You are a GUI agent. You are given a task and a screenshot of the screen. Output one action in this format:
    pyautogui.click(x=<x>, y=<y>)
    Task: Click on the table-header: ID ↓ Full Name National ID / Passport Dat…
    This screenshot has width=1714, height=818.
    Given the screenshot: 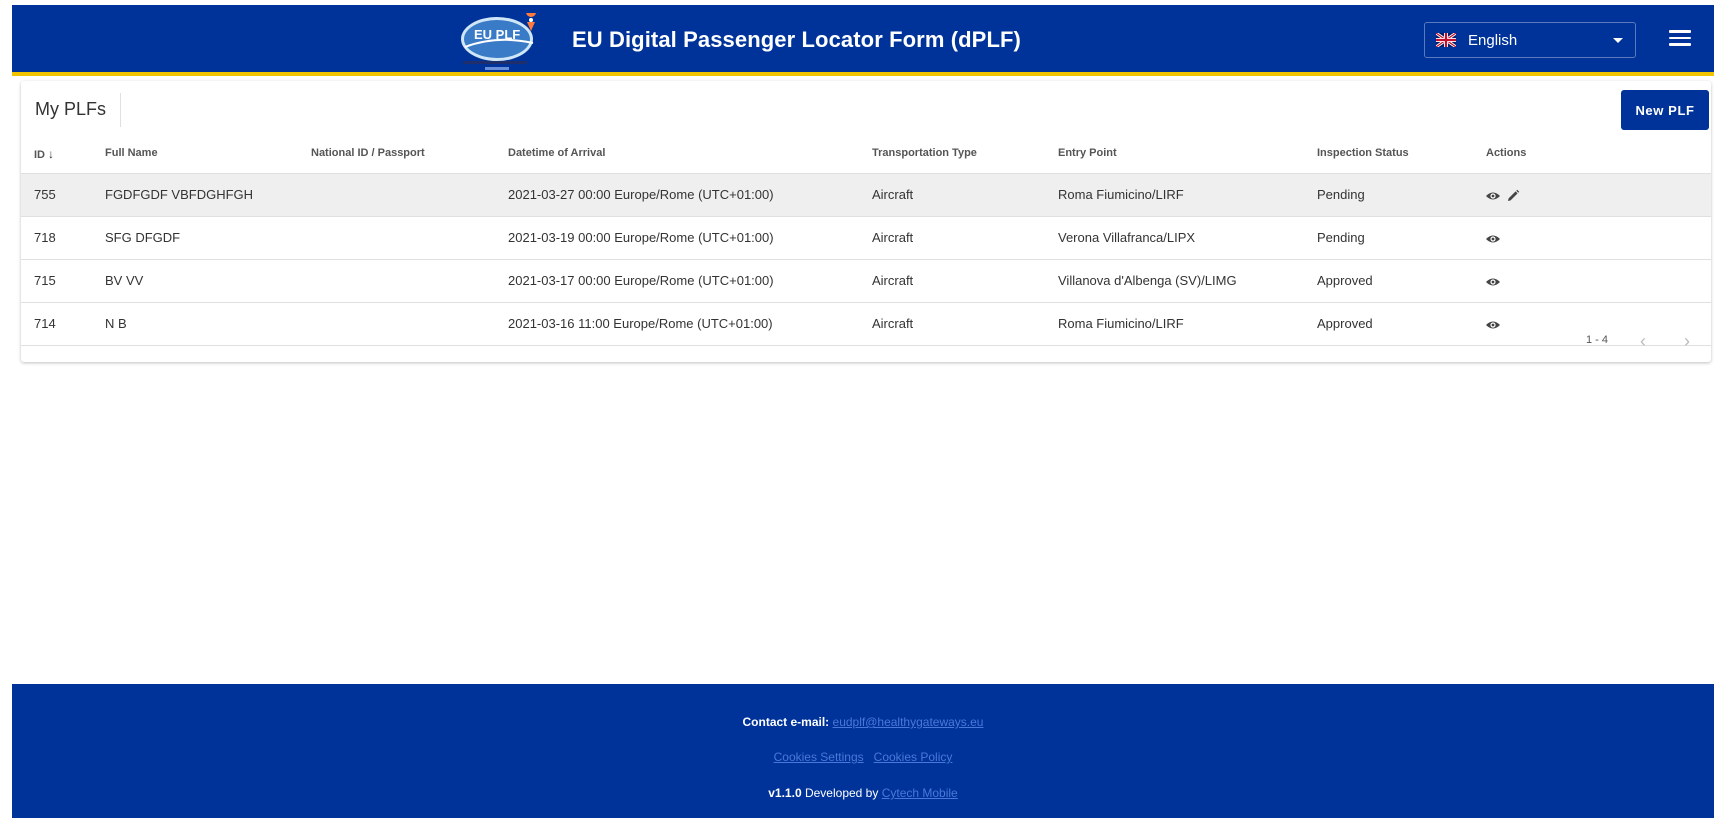 What is the action you would take?
    pyautogui.click(x=866, y=152)
    